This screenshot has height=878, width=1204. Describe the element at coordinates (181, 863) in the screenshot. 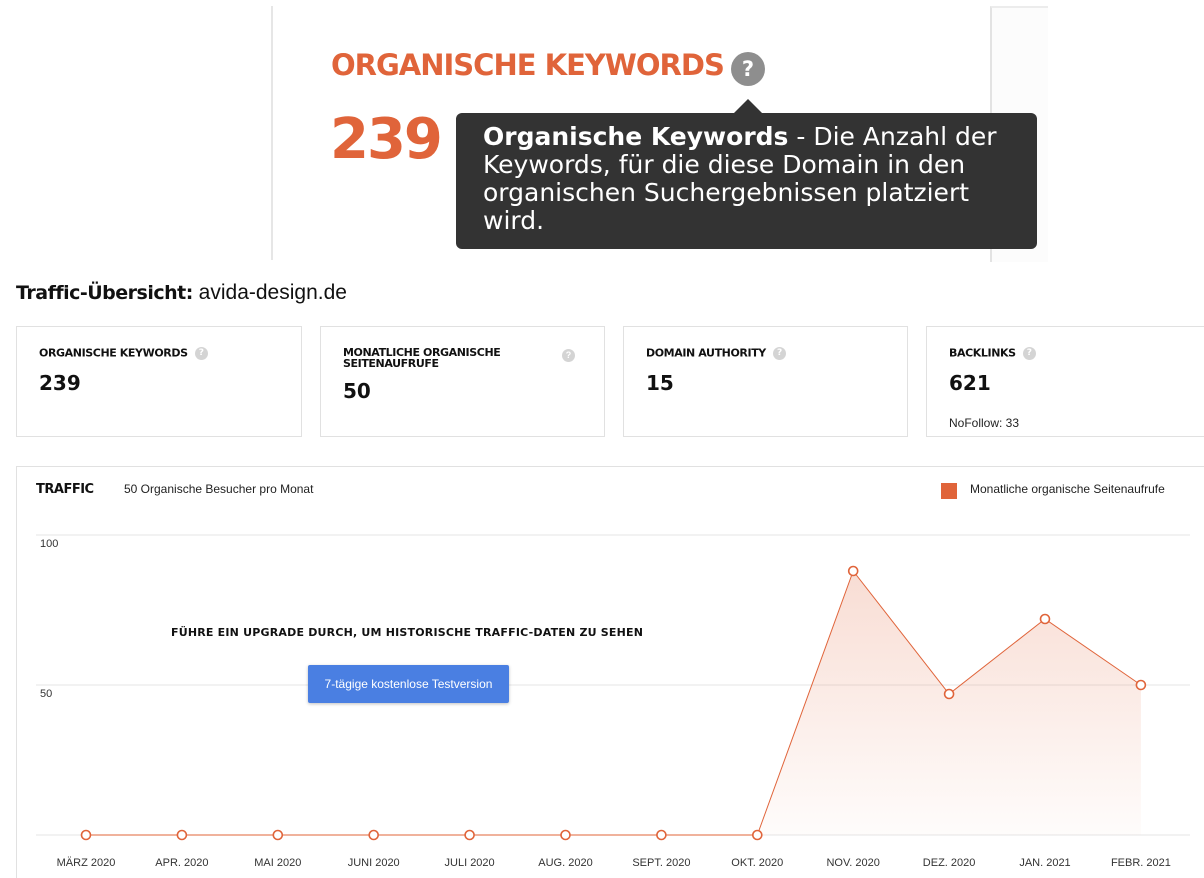

I see `x-tick-label: APR. 2020` at that location.